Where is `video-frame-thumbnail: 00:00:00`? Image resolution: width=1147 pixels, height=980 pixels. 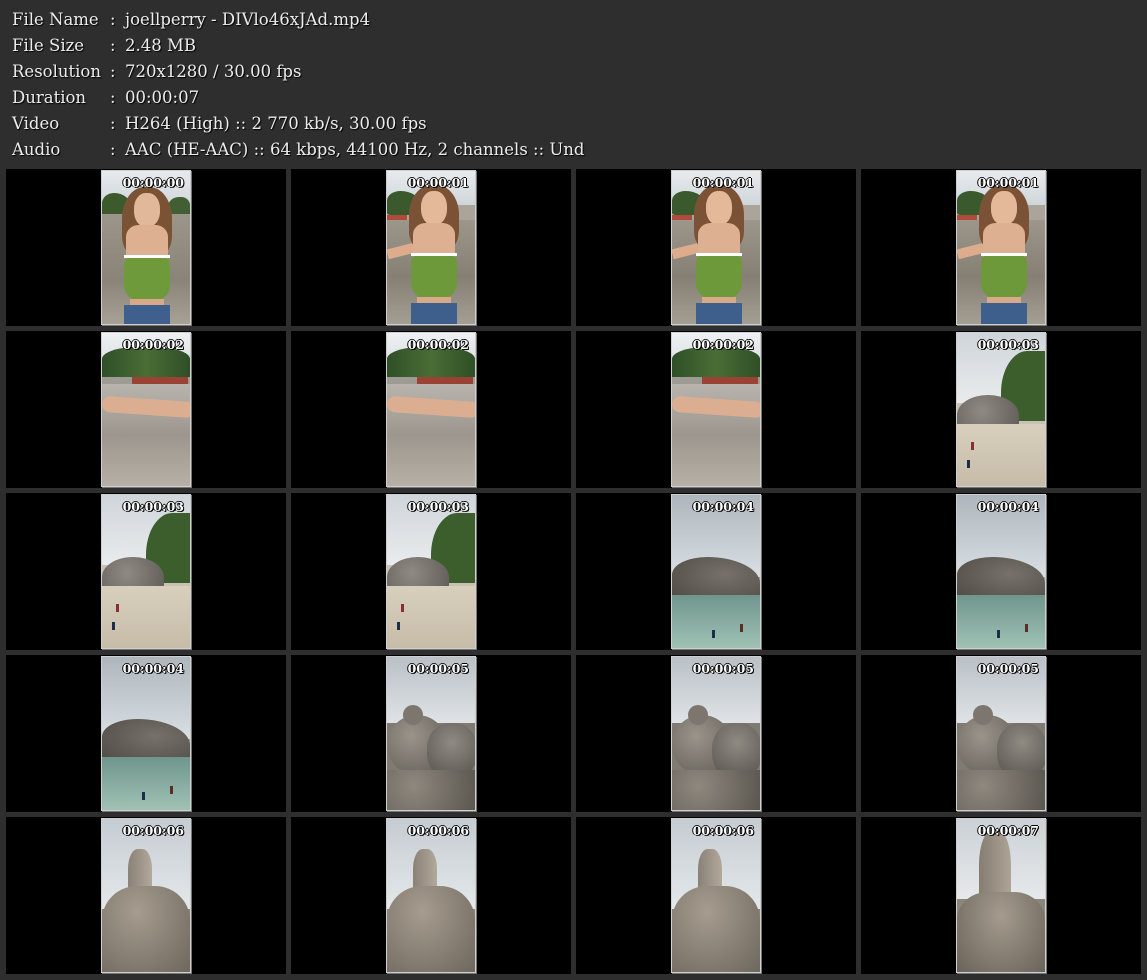 video-frame-thumbnail: 00:00:00 is located at coordinates (146, 247).